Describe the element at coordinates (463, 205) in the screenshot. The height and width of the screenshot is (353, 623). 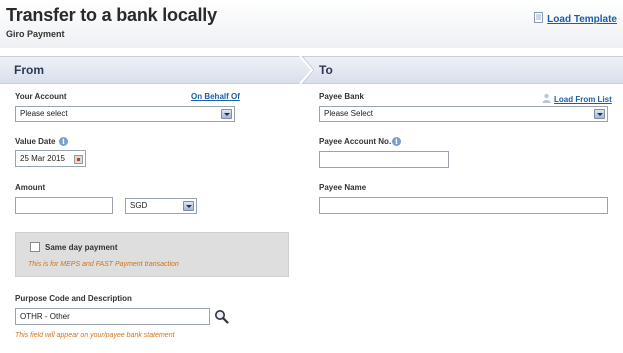
I see `payee-name-input` at that location.